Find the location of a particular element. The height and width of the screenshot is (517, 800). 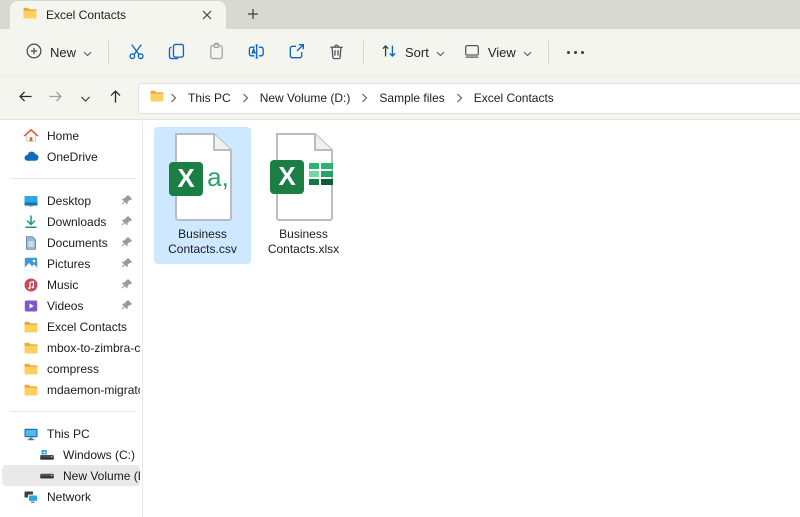

sidebar-item-this-pc: This PC is located at coordinates (71, 433).